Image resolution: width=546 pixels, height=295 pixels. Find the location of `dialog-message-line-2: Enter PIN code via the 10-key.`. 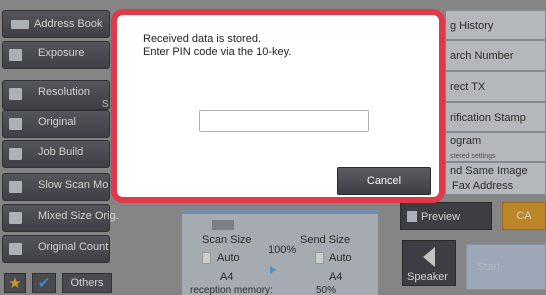

dialog-message-line-2: Enter PIN code via the 10-key. is located at coordinates (217, 52).